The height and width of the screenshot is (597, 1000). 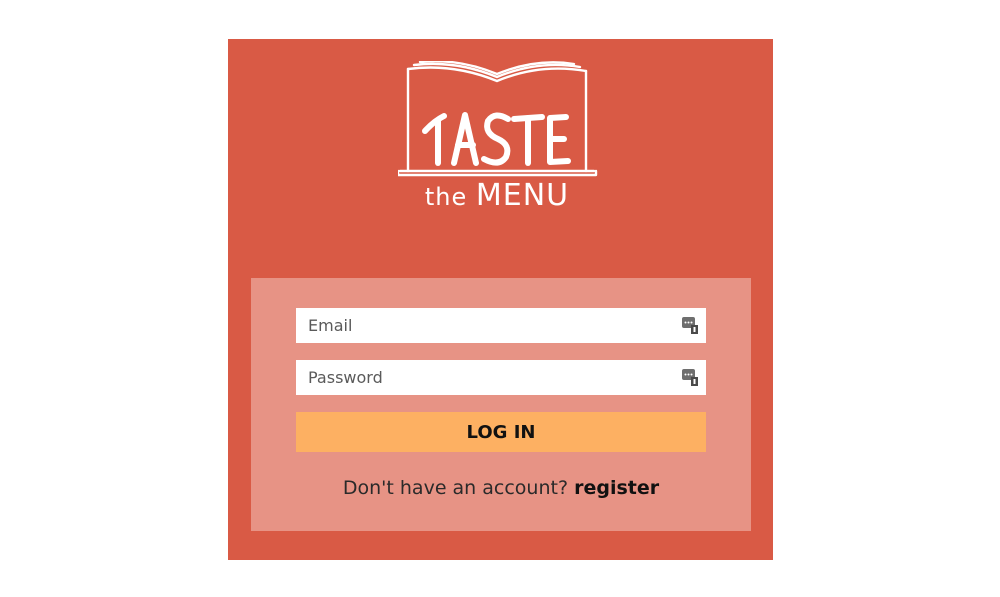 I want to click on password-input, so click(x=501, y=377).